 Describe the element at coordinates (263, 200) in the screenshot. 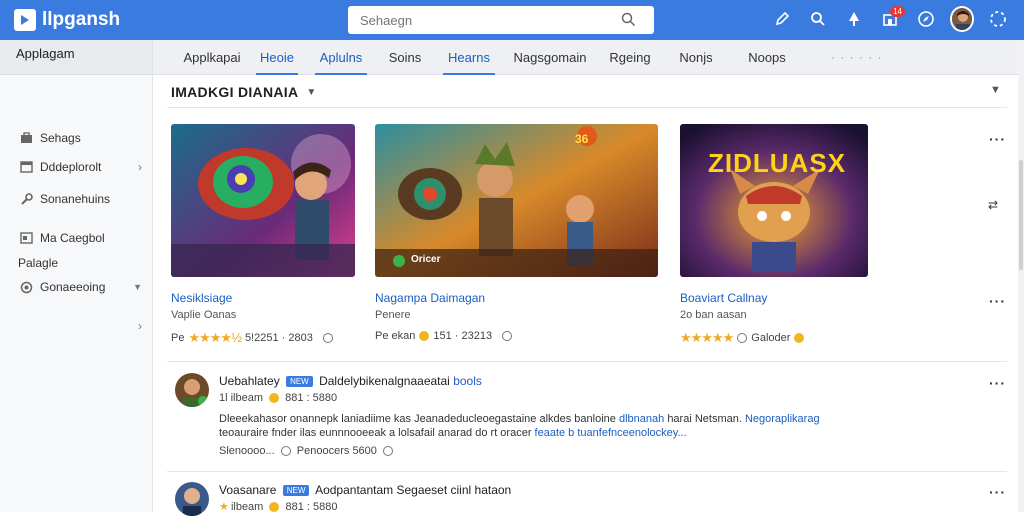

I see `card-image` at that location.